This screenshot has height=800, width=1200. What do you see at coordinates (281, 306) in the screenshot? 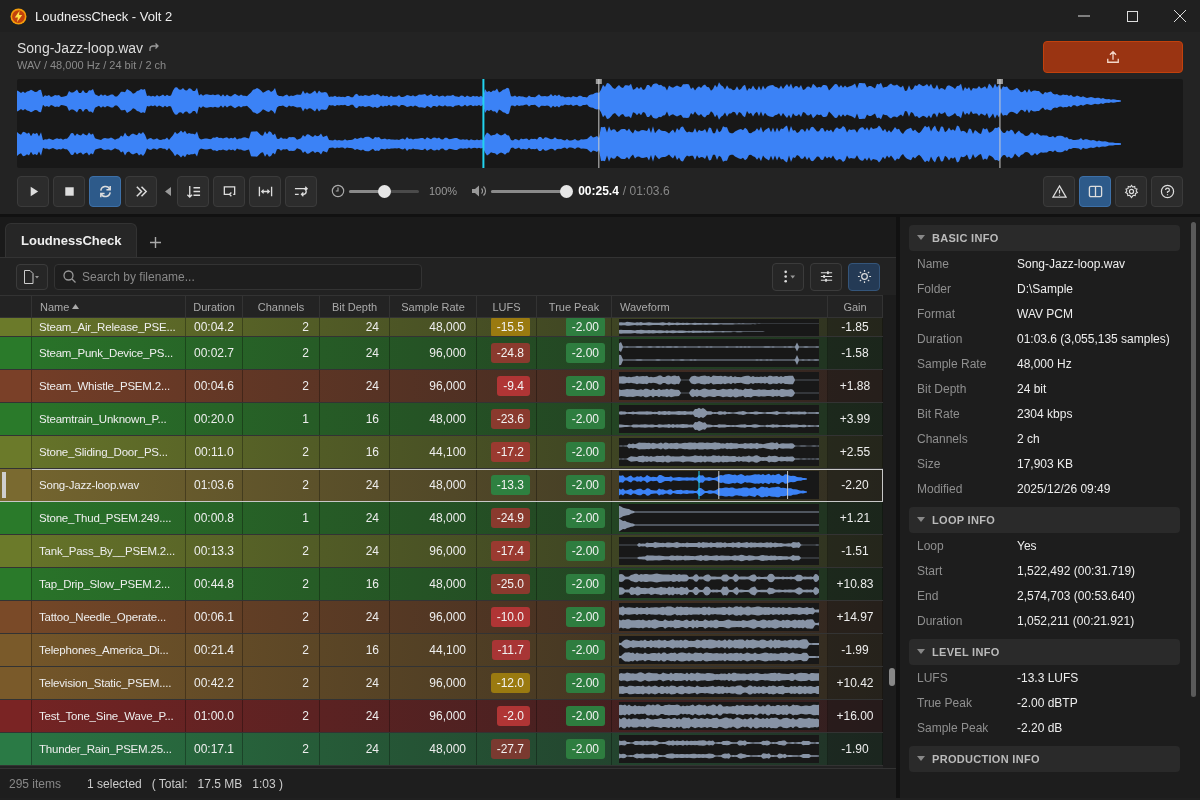
I see `column-header: Channels` at bounding box center [281, 306].